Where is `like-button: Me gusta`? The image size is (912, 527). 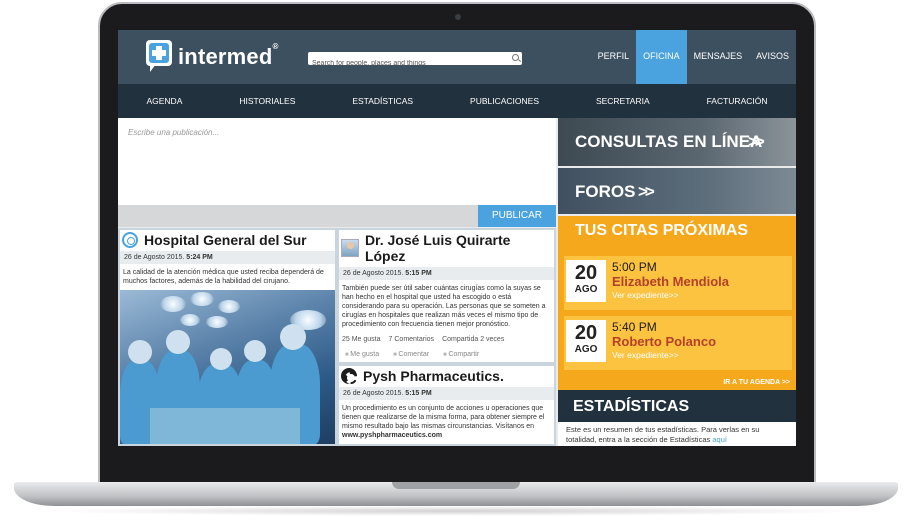
like-button: Me gusta is located at coordinates (362, 354).